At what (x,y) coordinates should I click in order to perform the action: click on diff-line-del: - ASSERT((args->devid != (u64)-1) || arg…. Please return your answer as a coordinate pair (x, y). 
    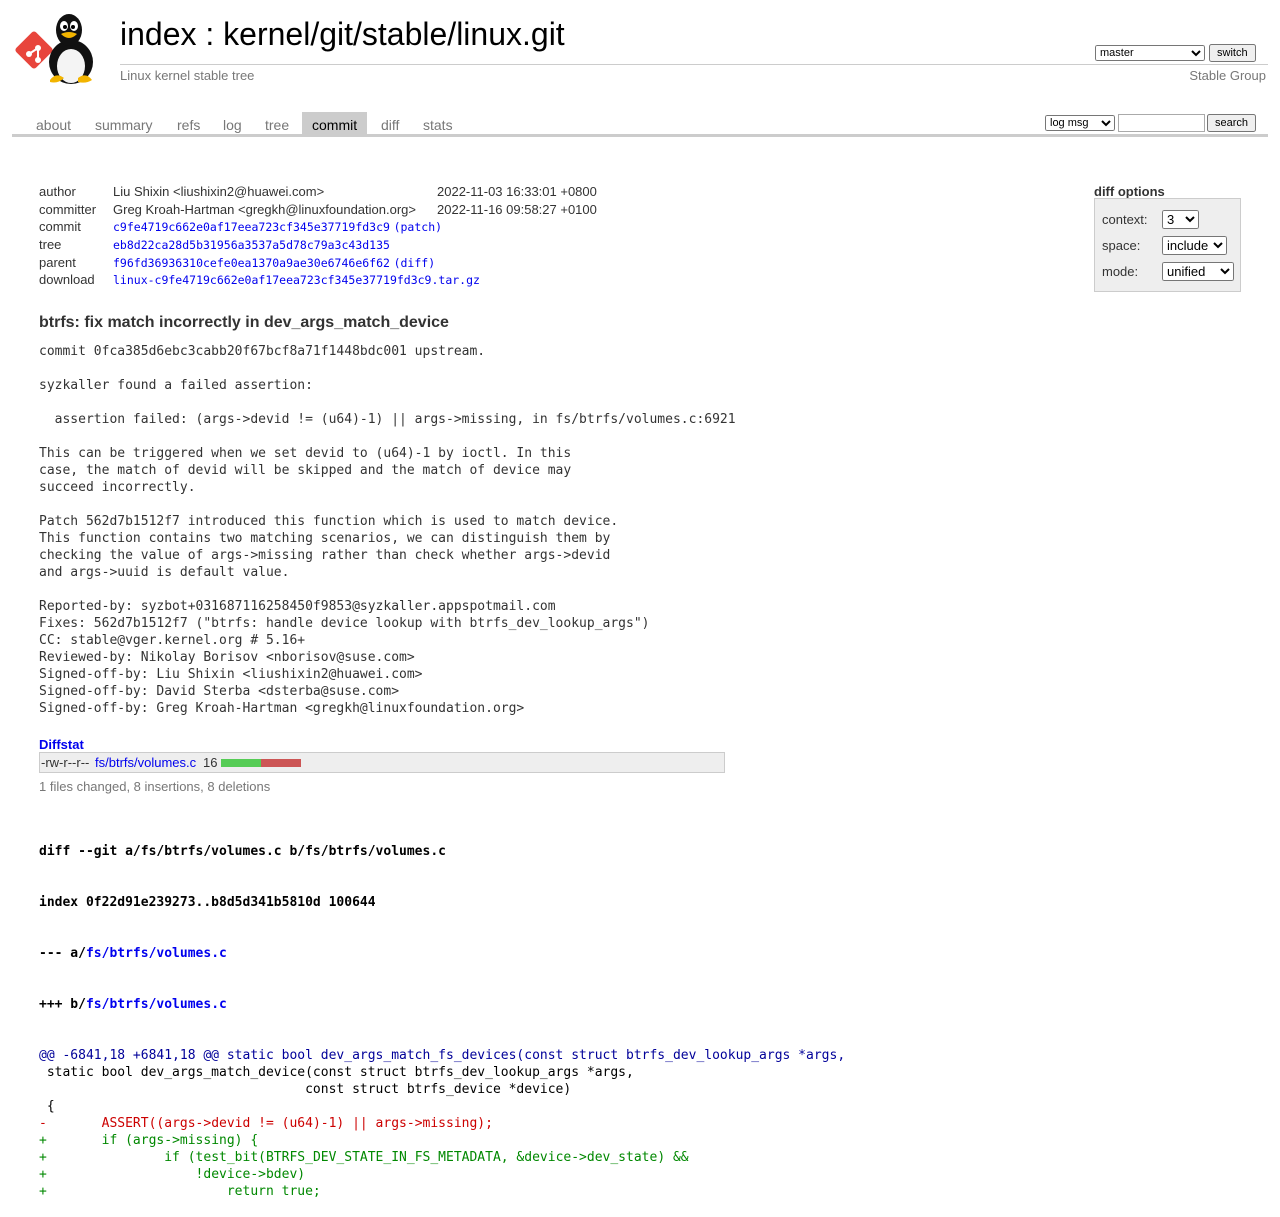
    Looking at the image, I should click on (266, 1123).